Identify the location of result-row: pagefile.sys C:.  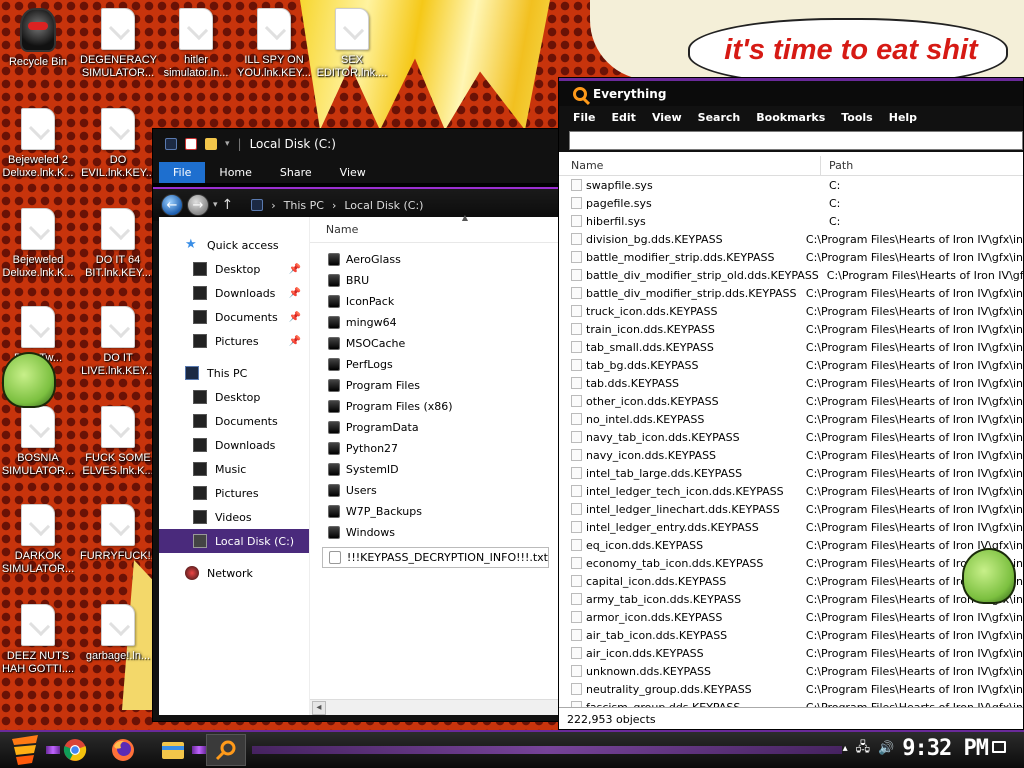
(791, 203).